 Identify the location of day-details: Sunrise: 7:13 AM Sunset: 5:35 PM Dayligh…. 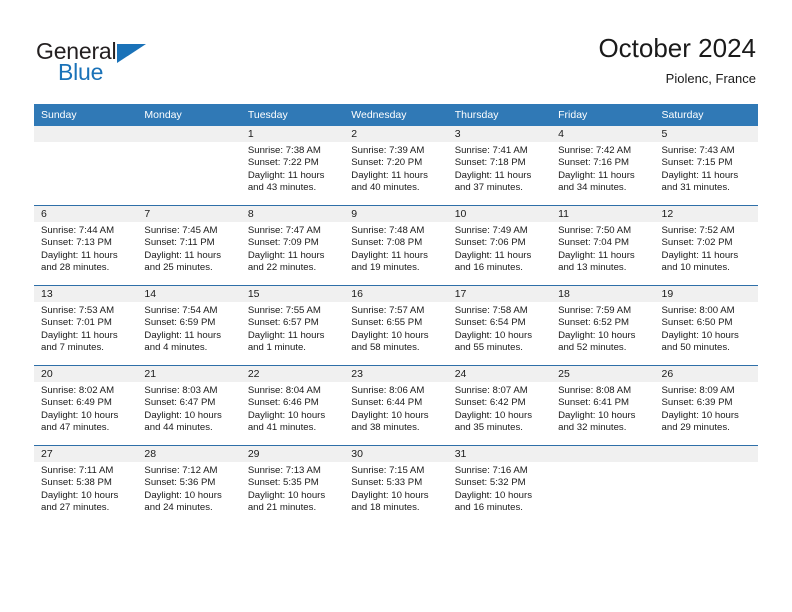
(292, 488).